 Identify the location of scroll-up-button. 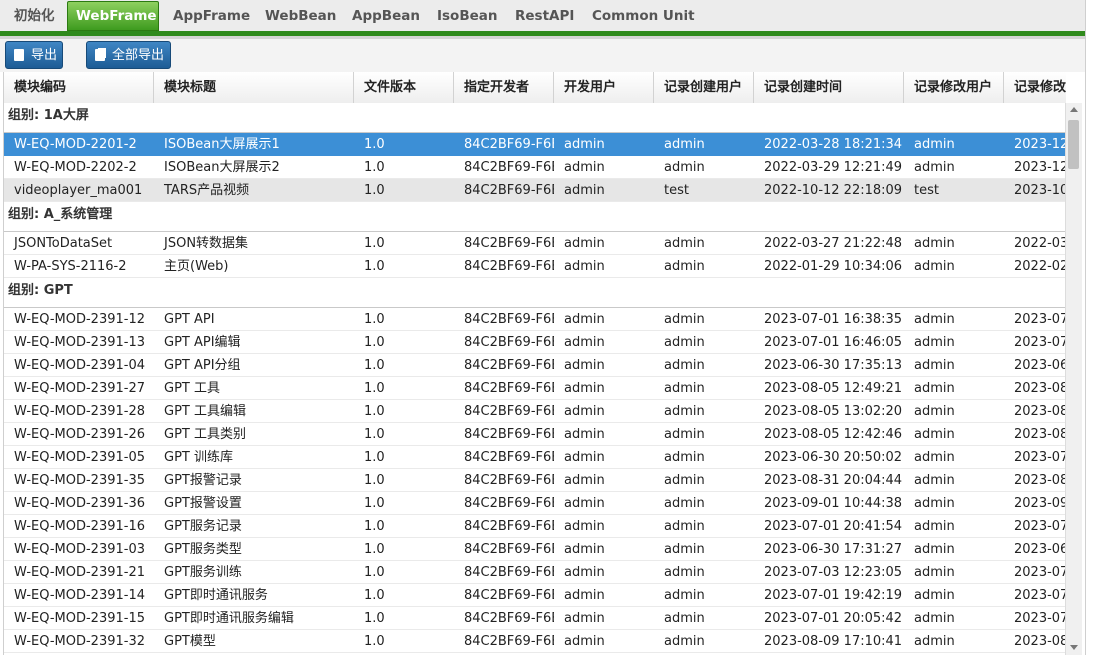
(1074, 110).